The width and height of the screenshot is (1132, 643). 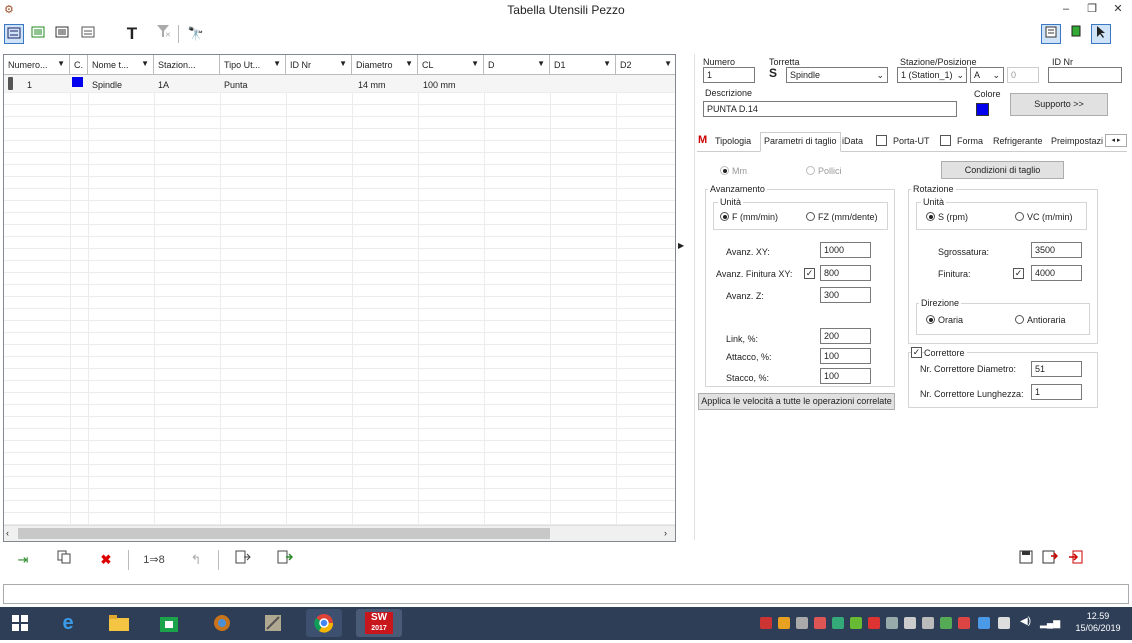 I want to click on col-header-d1: D1 ▼, so click(x=583, y=65).